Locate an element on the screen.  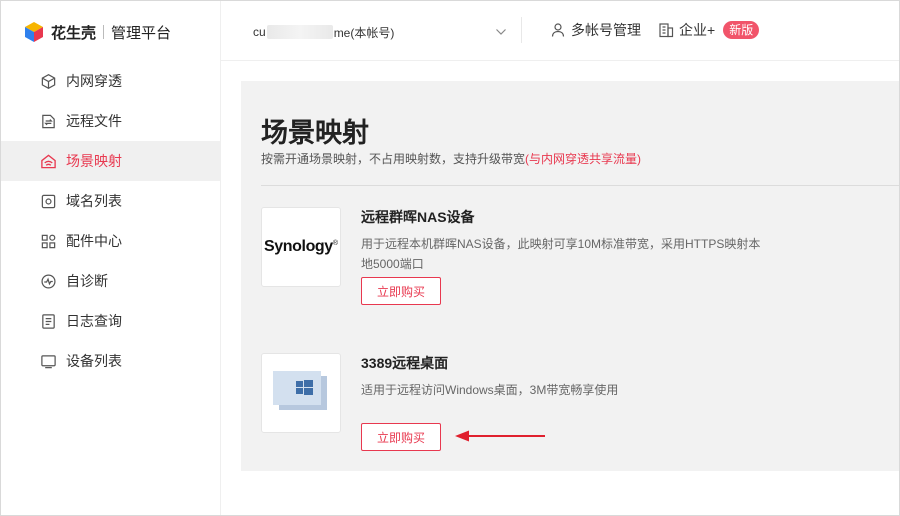
building-icon is located at coordinates (666, 30).